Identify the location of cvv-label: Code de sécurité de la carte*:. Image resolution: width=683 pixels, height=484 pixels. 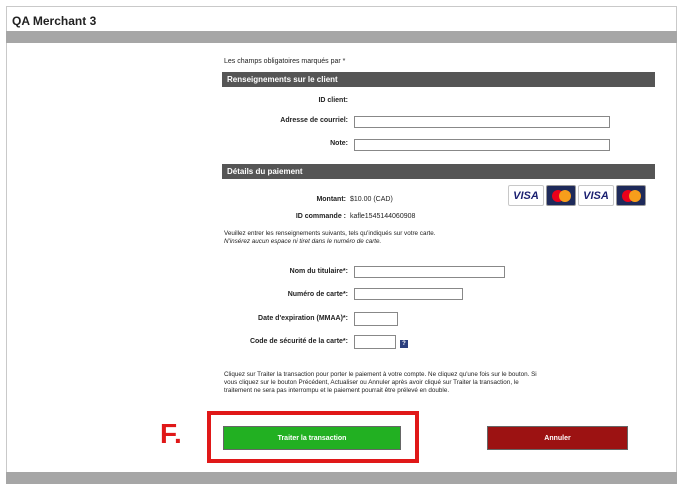
(298, 341).